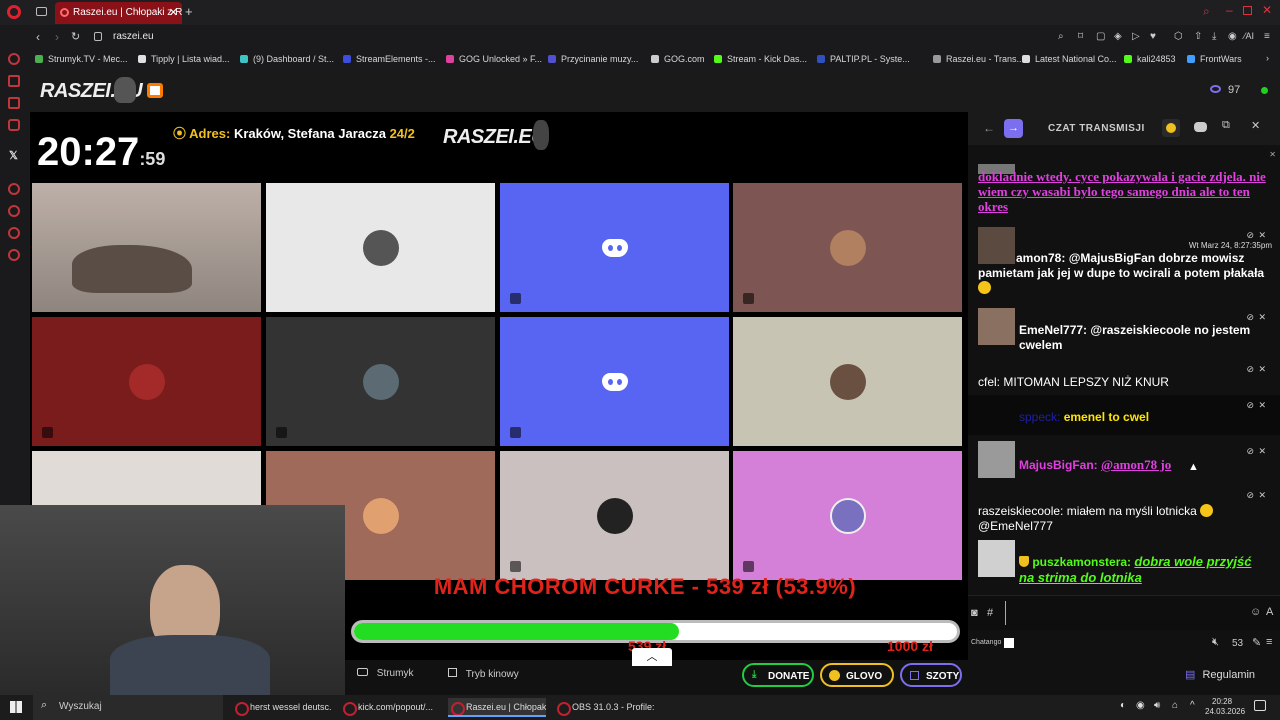 This screenshot has height=720, width=1280. What do you see at coordinates (778, 675) in the screenshot?
I see `donate-button: ⤓ DONATE` at bounding box center [778, 675].